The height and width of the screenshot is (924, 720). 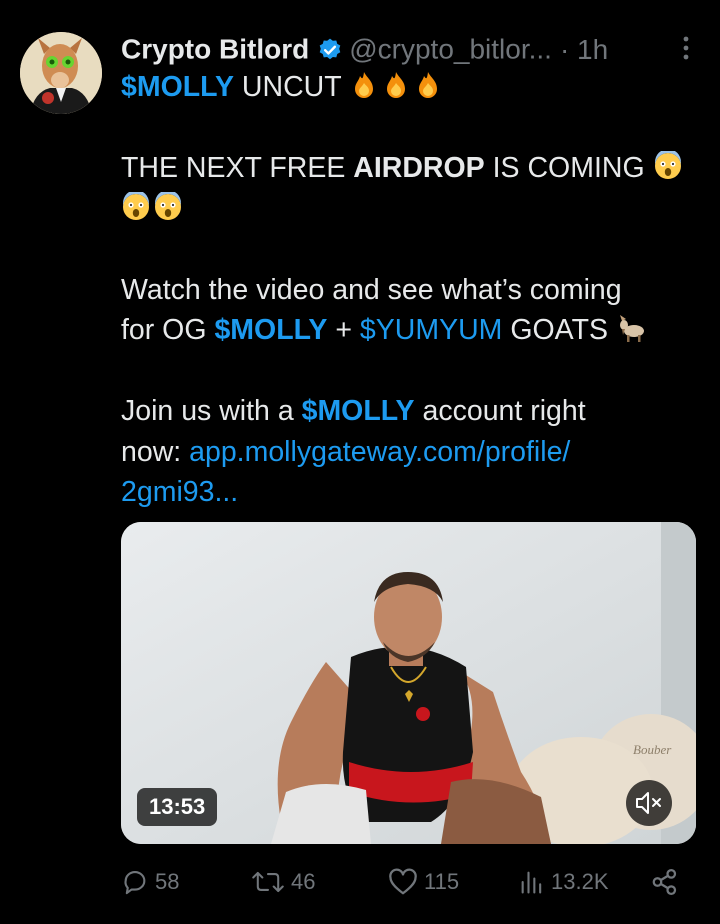 I want to click on avatar, so click(x=61, y=73).